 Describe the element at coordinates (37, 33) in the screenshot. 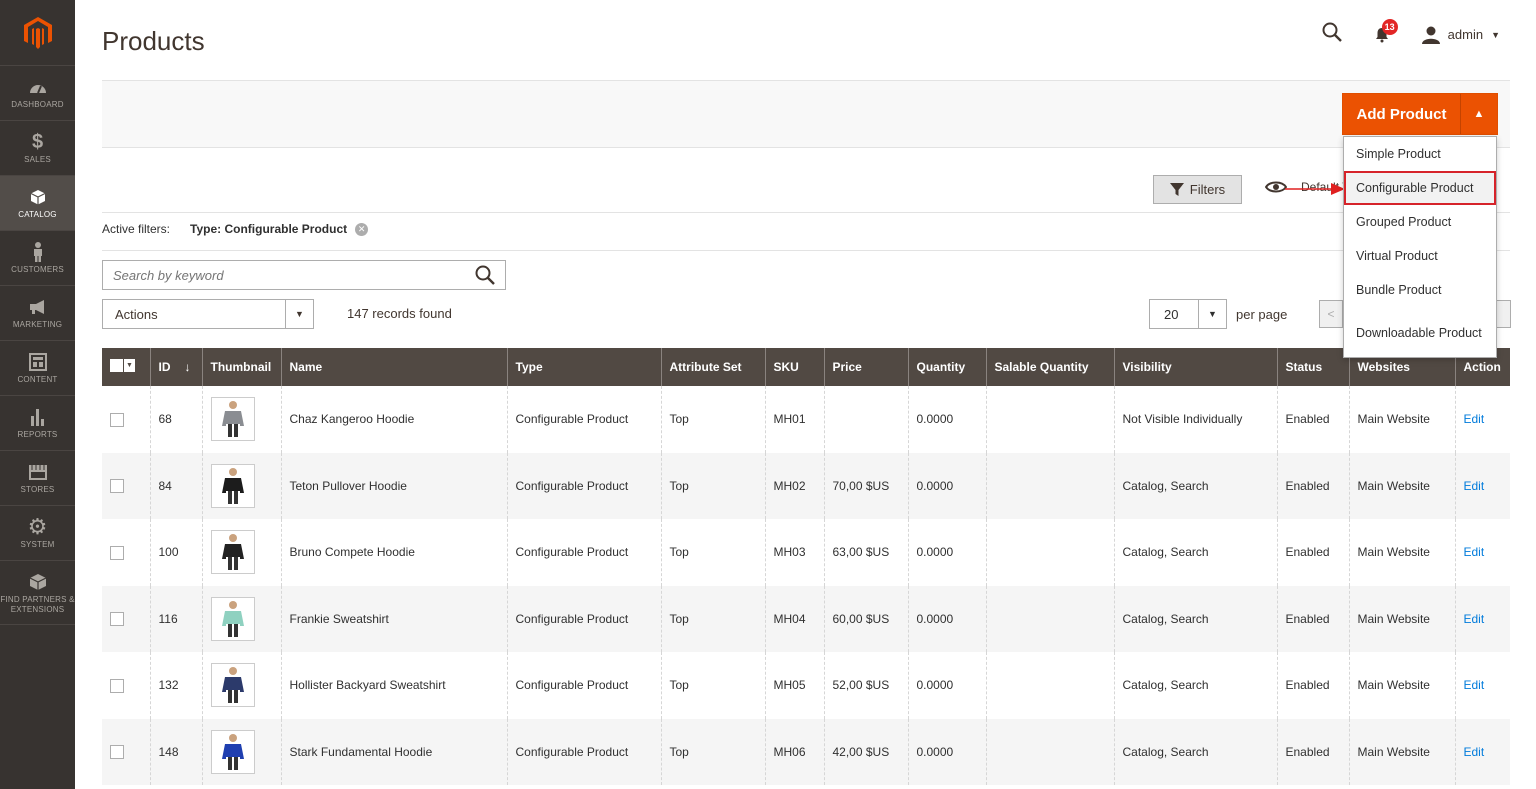

I see `magento-logo` at that location.